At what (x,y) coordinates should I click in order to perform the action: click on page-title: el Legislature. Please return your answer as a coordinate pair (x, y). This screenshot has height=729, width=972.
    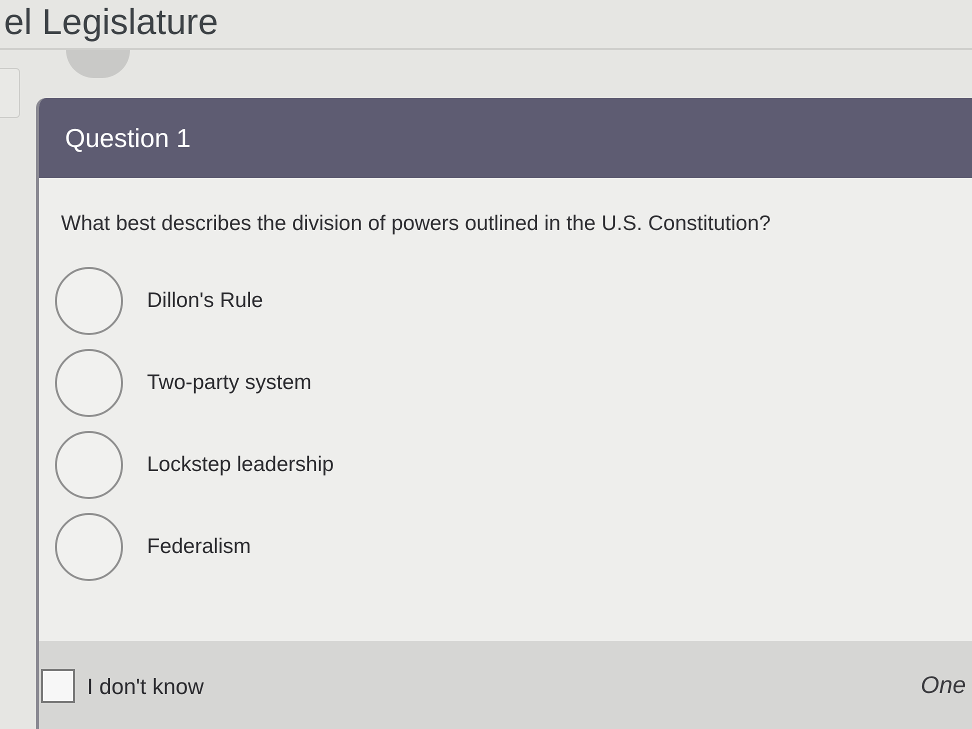
    Looking at the image, I should click on (111, 22).